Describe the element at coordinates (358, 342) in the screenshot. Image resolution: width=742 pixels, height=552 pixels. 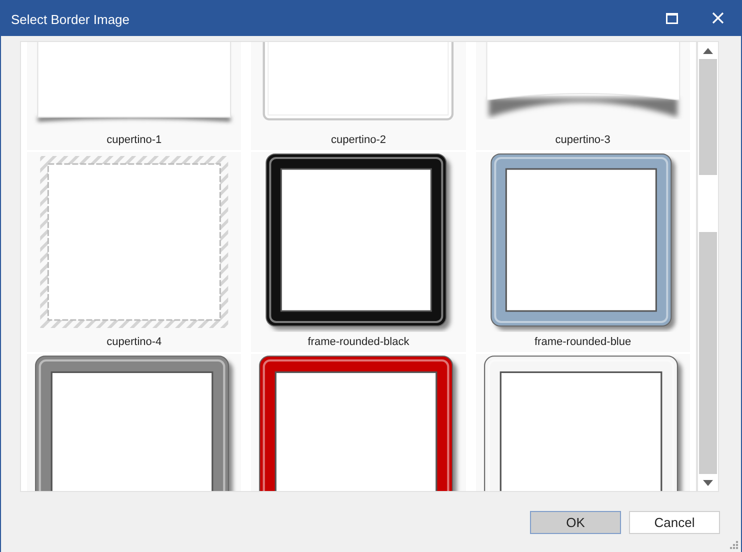
I see `item-label: frame-rounded-black` at that location.